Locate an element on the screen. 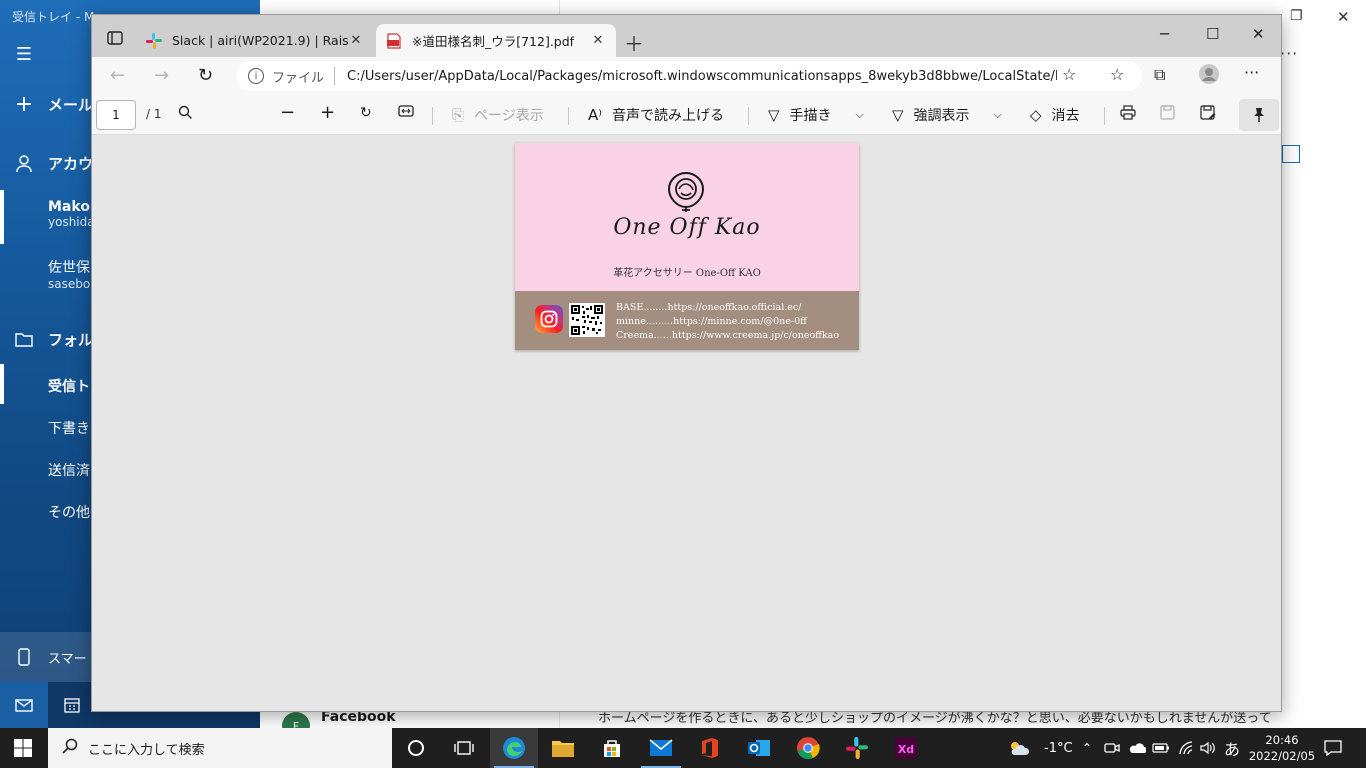  rotate-button: ↻ is located at coordinates (366, 113).